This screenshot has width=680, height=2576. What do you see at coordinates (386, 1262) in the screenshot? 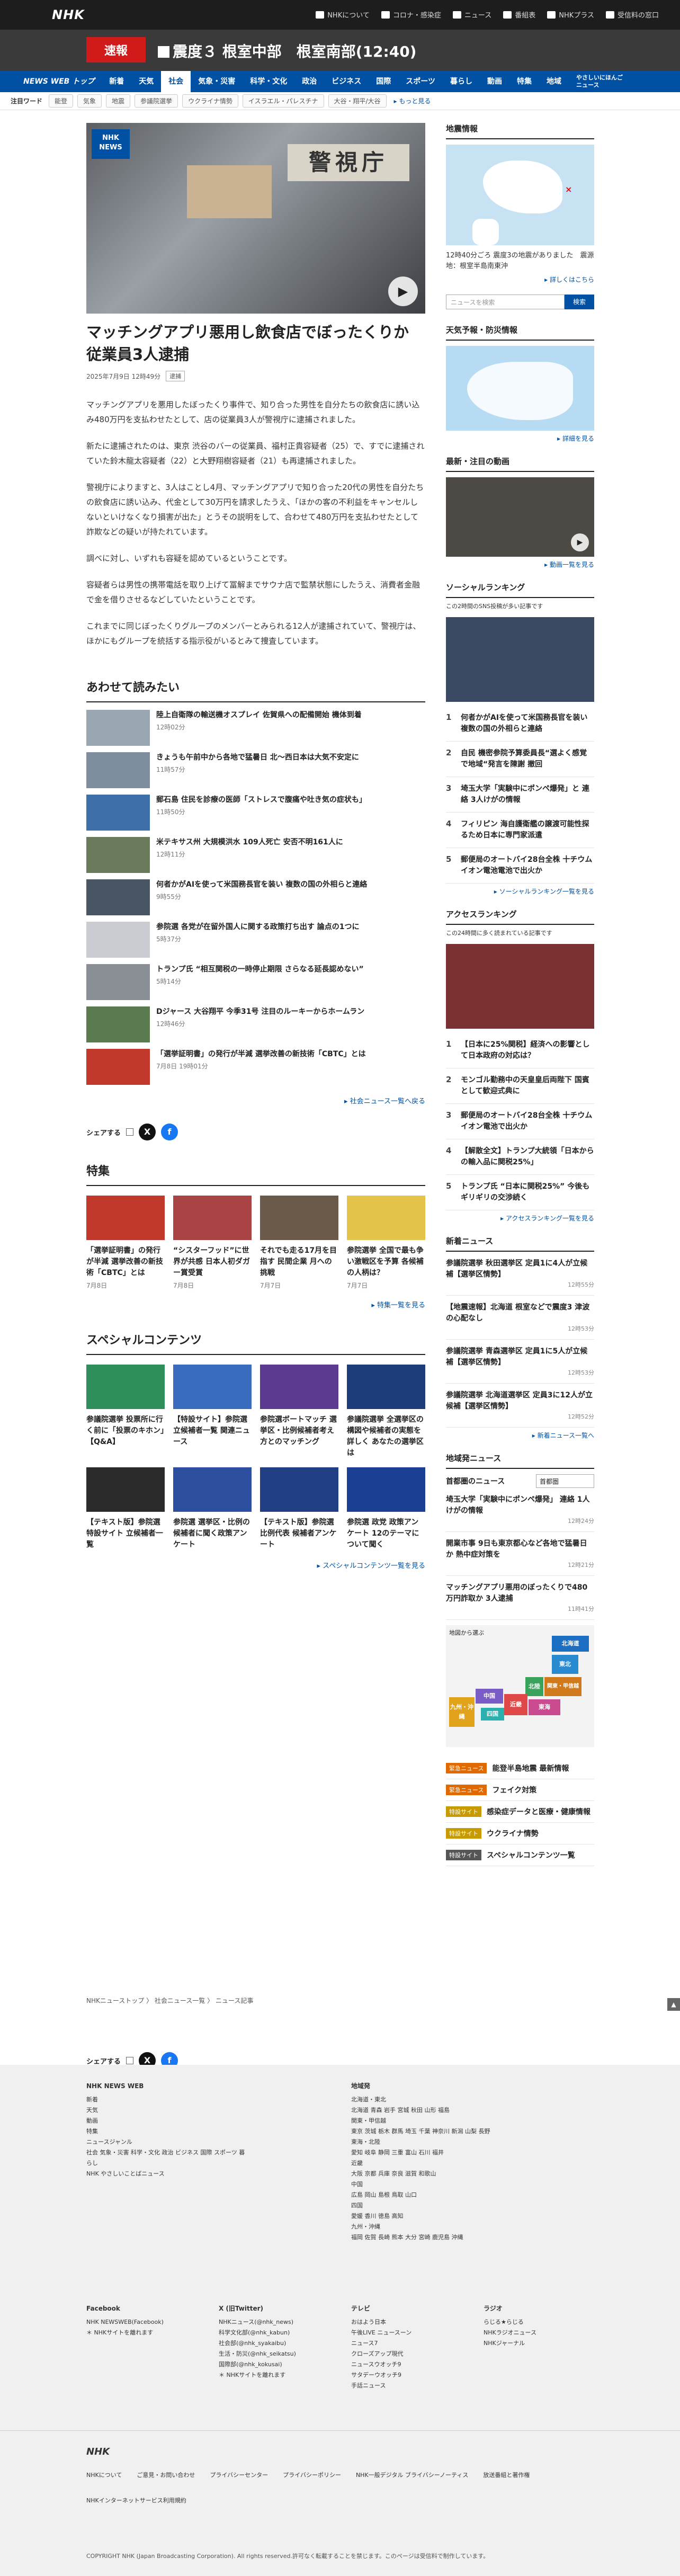
I see `feature-title: 参院選挙 全国で最も争い激戦区を予算 各候補の人柄は？` at bounding box center [386, 1262].